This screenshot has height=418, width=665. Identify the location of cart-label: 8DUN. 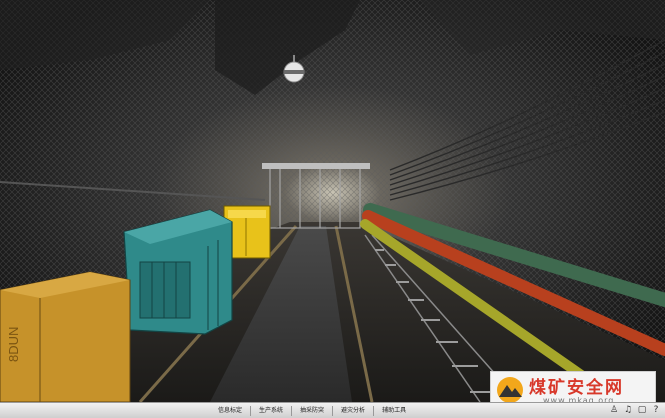
(13, 344).